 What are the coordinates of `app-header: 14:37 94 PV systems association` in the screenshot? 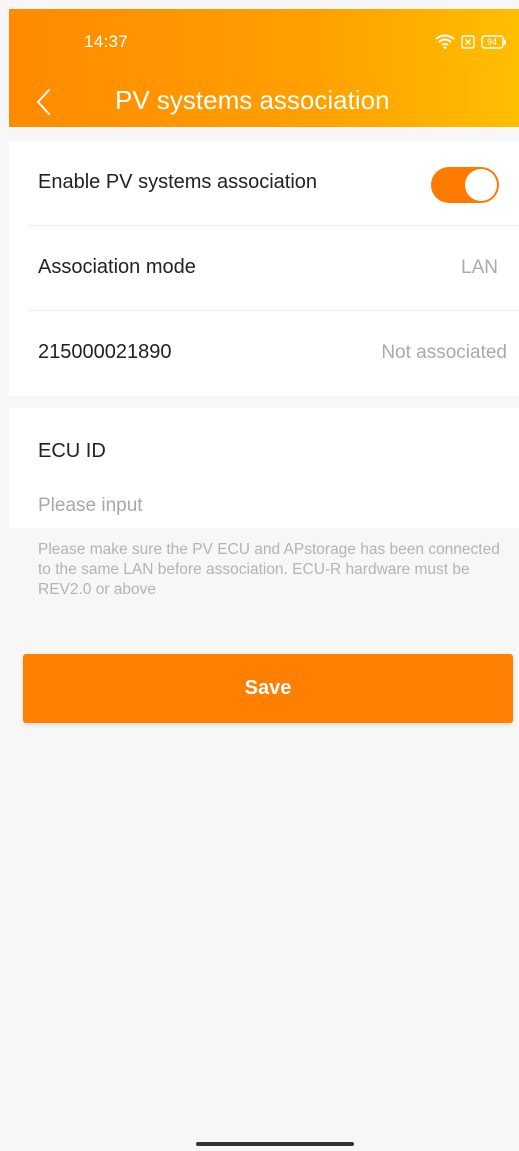 It's located at (264, 68).